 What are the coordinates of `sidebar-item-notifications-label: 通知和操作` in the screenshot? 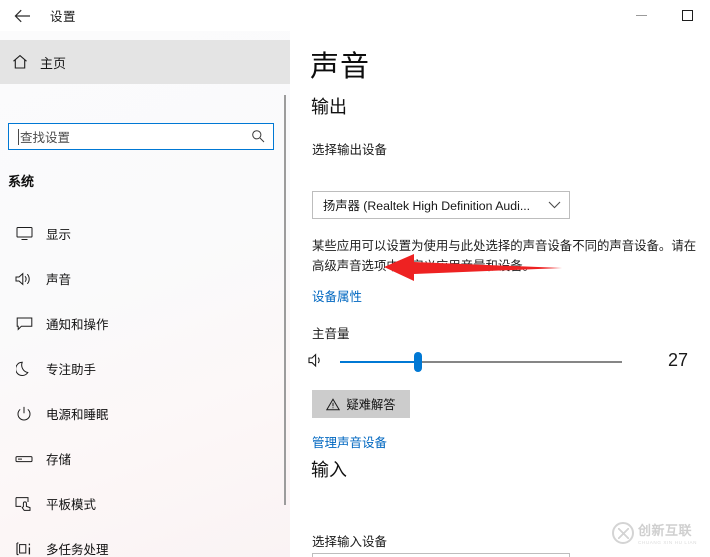 It's located at (77, 325).